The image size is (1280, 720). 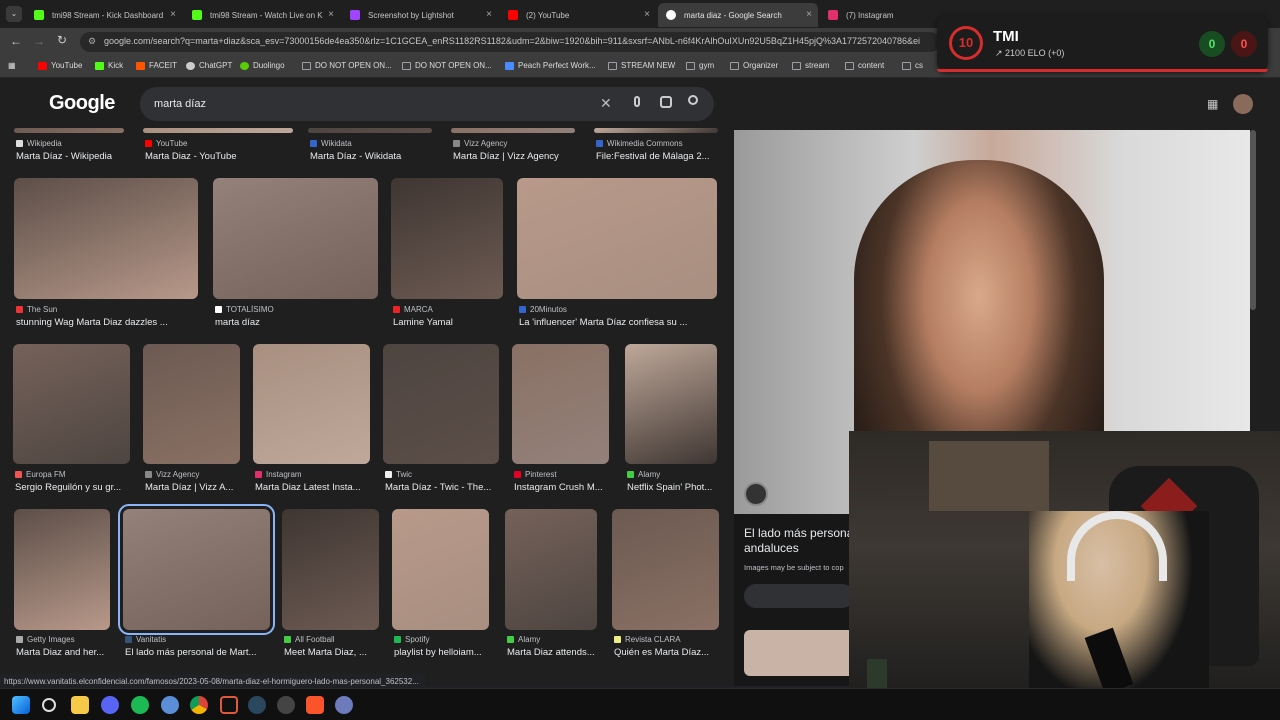 I want to click on lens-icon, so click(x=666, y=102).